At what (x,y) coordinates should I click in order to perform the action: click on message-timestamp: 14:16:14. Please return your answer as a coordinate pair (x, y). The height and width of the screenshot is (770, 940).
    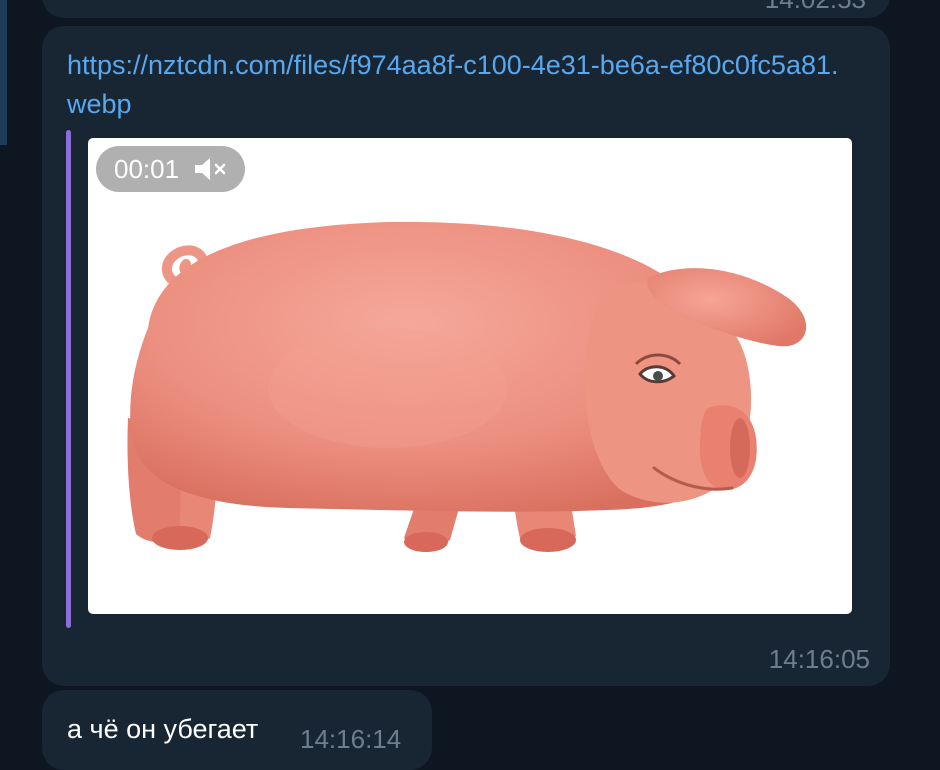
    Looking at the image, I should click on (351, 739).